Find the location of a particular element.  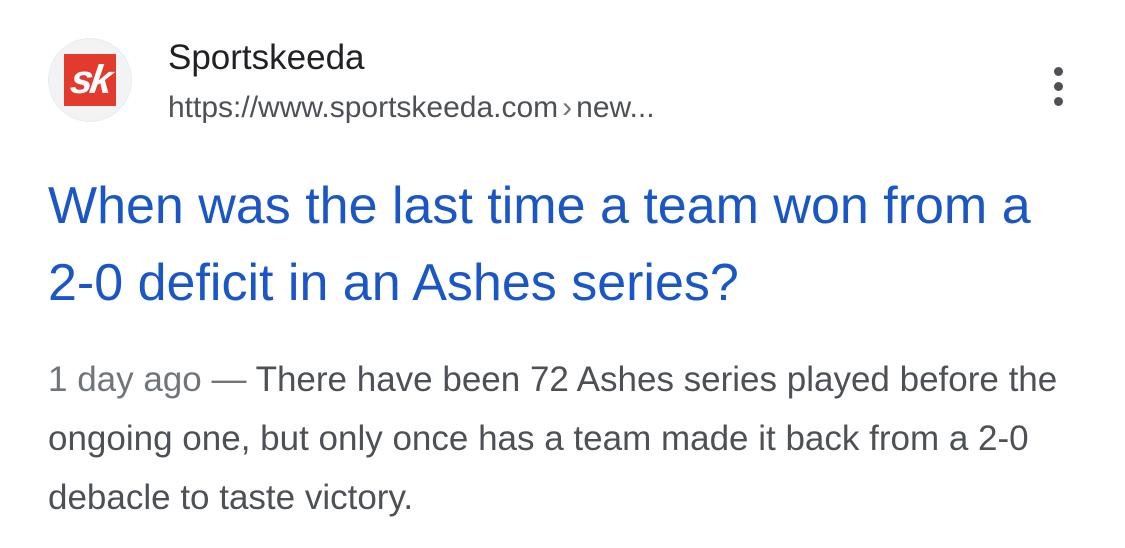

favicon-text: sk is located at coordinates (90, 80).